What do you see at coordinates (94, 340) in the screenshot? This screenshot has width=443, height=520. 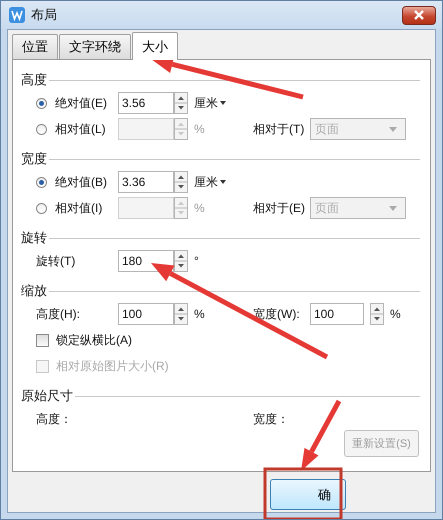 I see `checkbox-label: 锁定纵横比(A)` at bounding box center [94, 340].